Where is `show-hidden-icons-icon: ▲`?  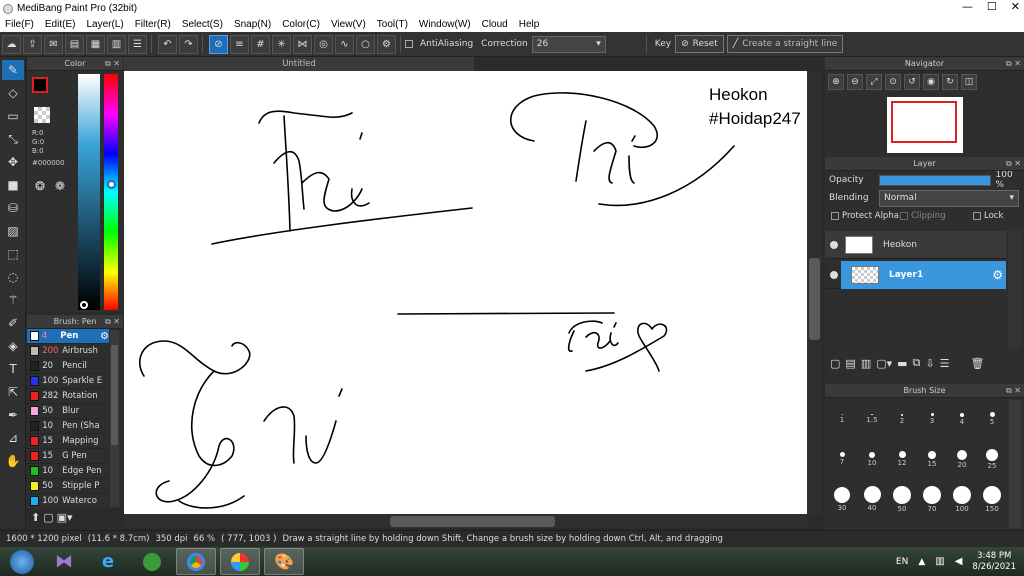
show-hidden-icons-icon: ▲ is located at coordinates (921, 562).